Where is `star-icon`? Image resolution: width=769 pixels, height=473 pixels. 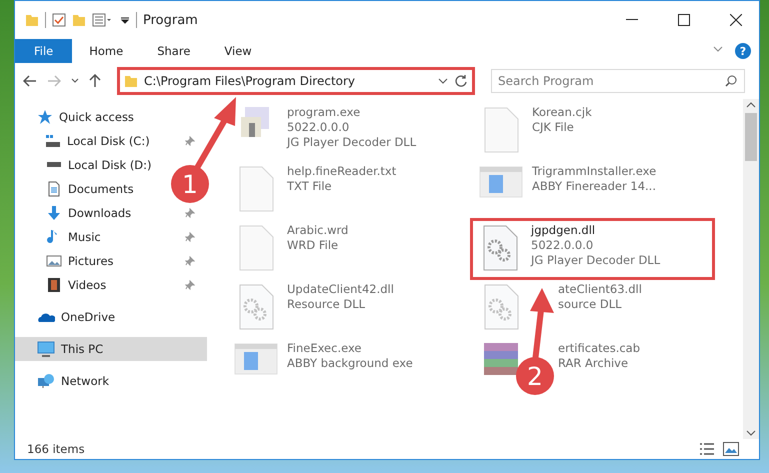
star-icon is located at coordinates (45, 117).